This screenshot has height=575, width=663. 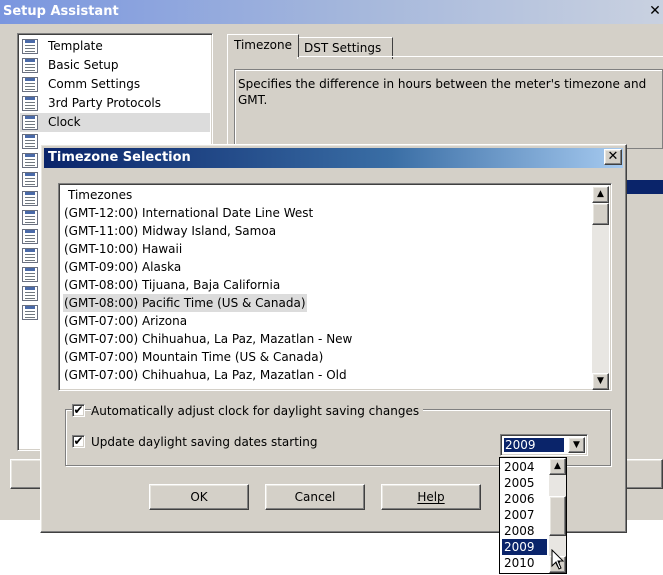 What do you see at coordinates (64, 122) in the screenshot?
I see `tree-item-label: Clock` at bounding box center [64, 122].